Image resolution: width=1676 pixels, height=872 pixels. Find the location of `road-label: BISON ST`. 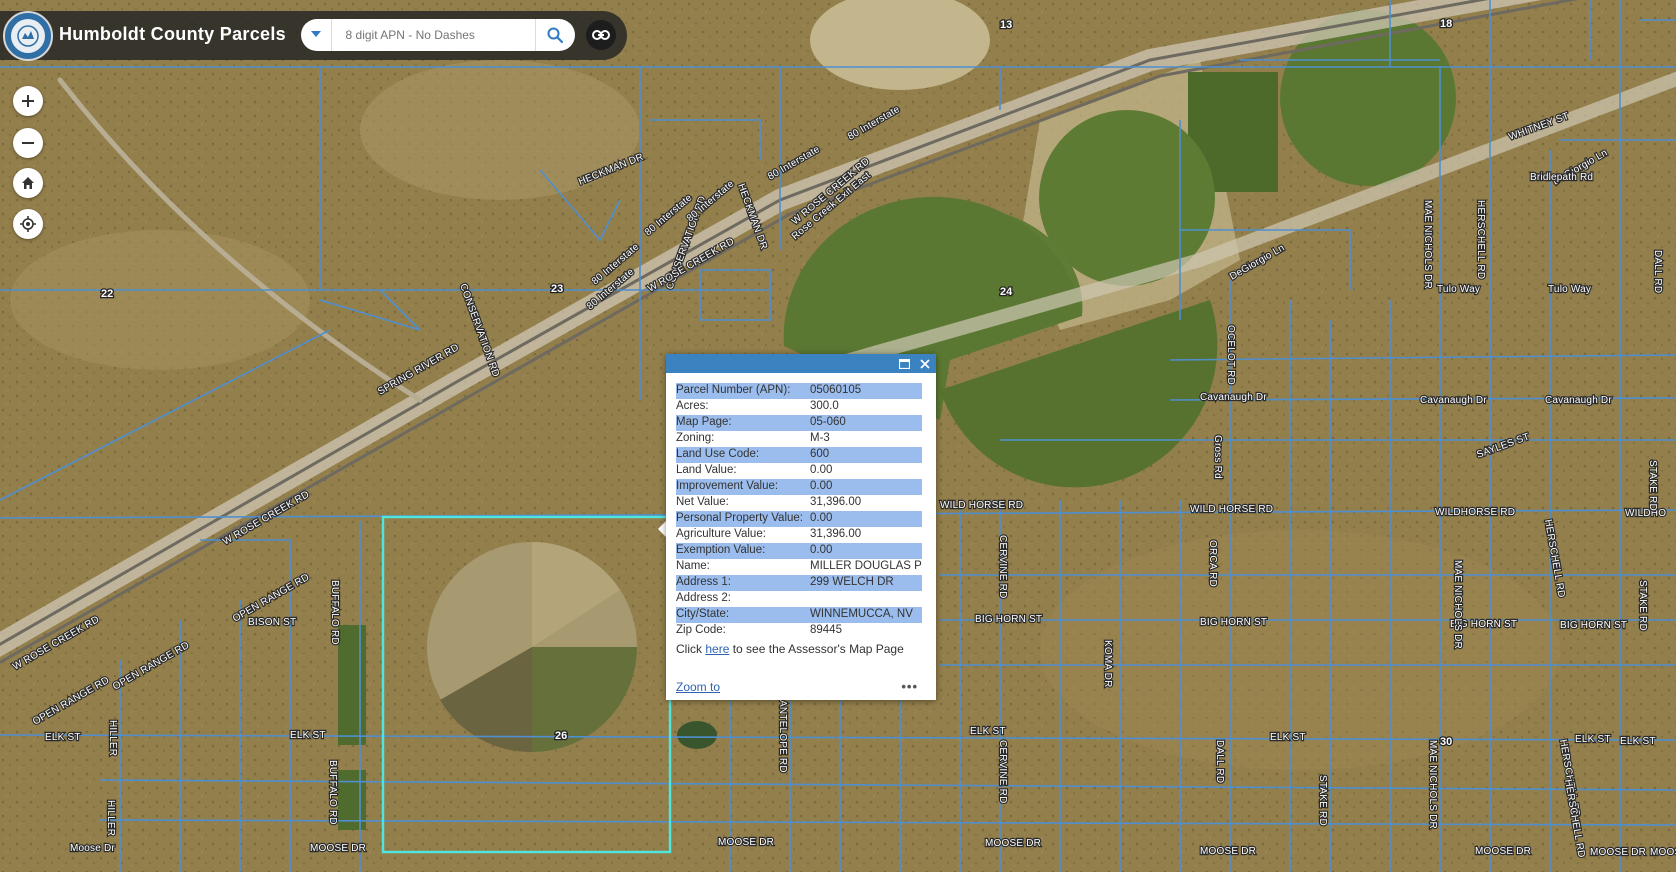

road-label: BISON ST is located at coordinates (272, 622).